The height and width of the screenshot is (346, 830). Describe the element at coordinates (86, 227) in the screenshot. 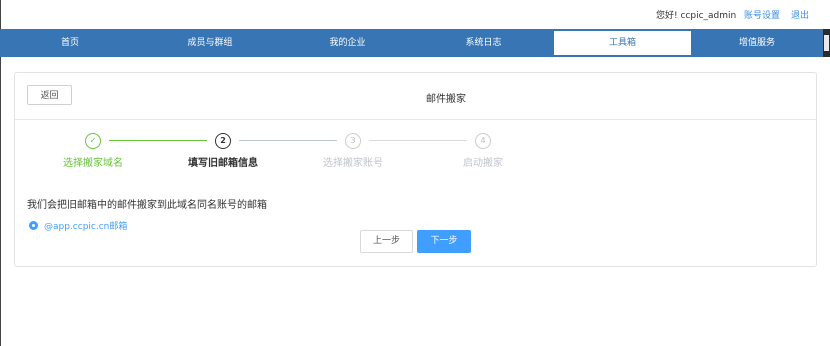

I see `radio-label: @app.ccpic.cn邮箱` at that location.